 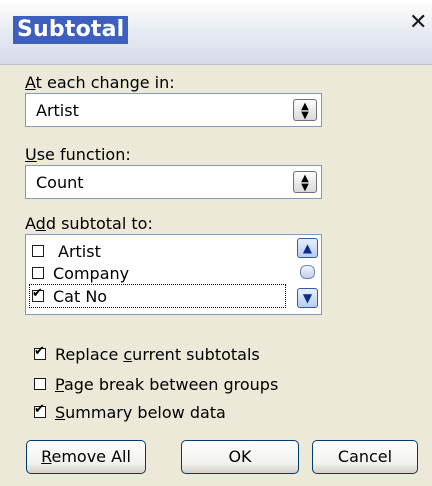 I want to click on function-label: Use function:, so click(x=78, y=154).